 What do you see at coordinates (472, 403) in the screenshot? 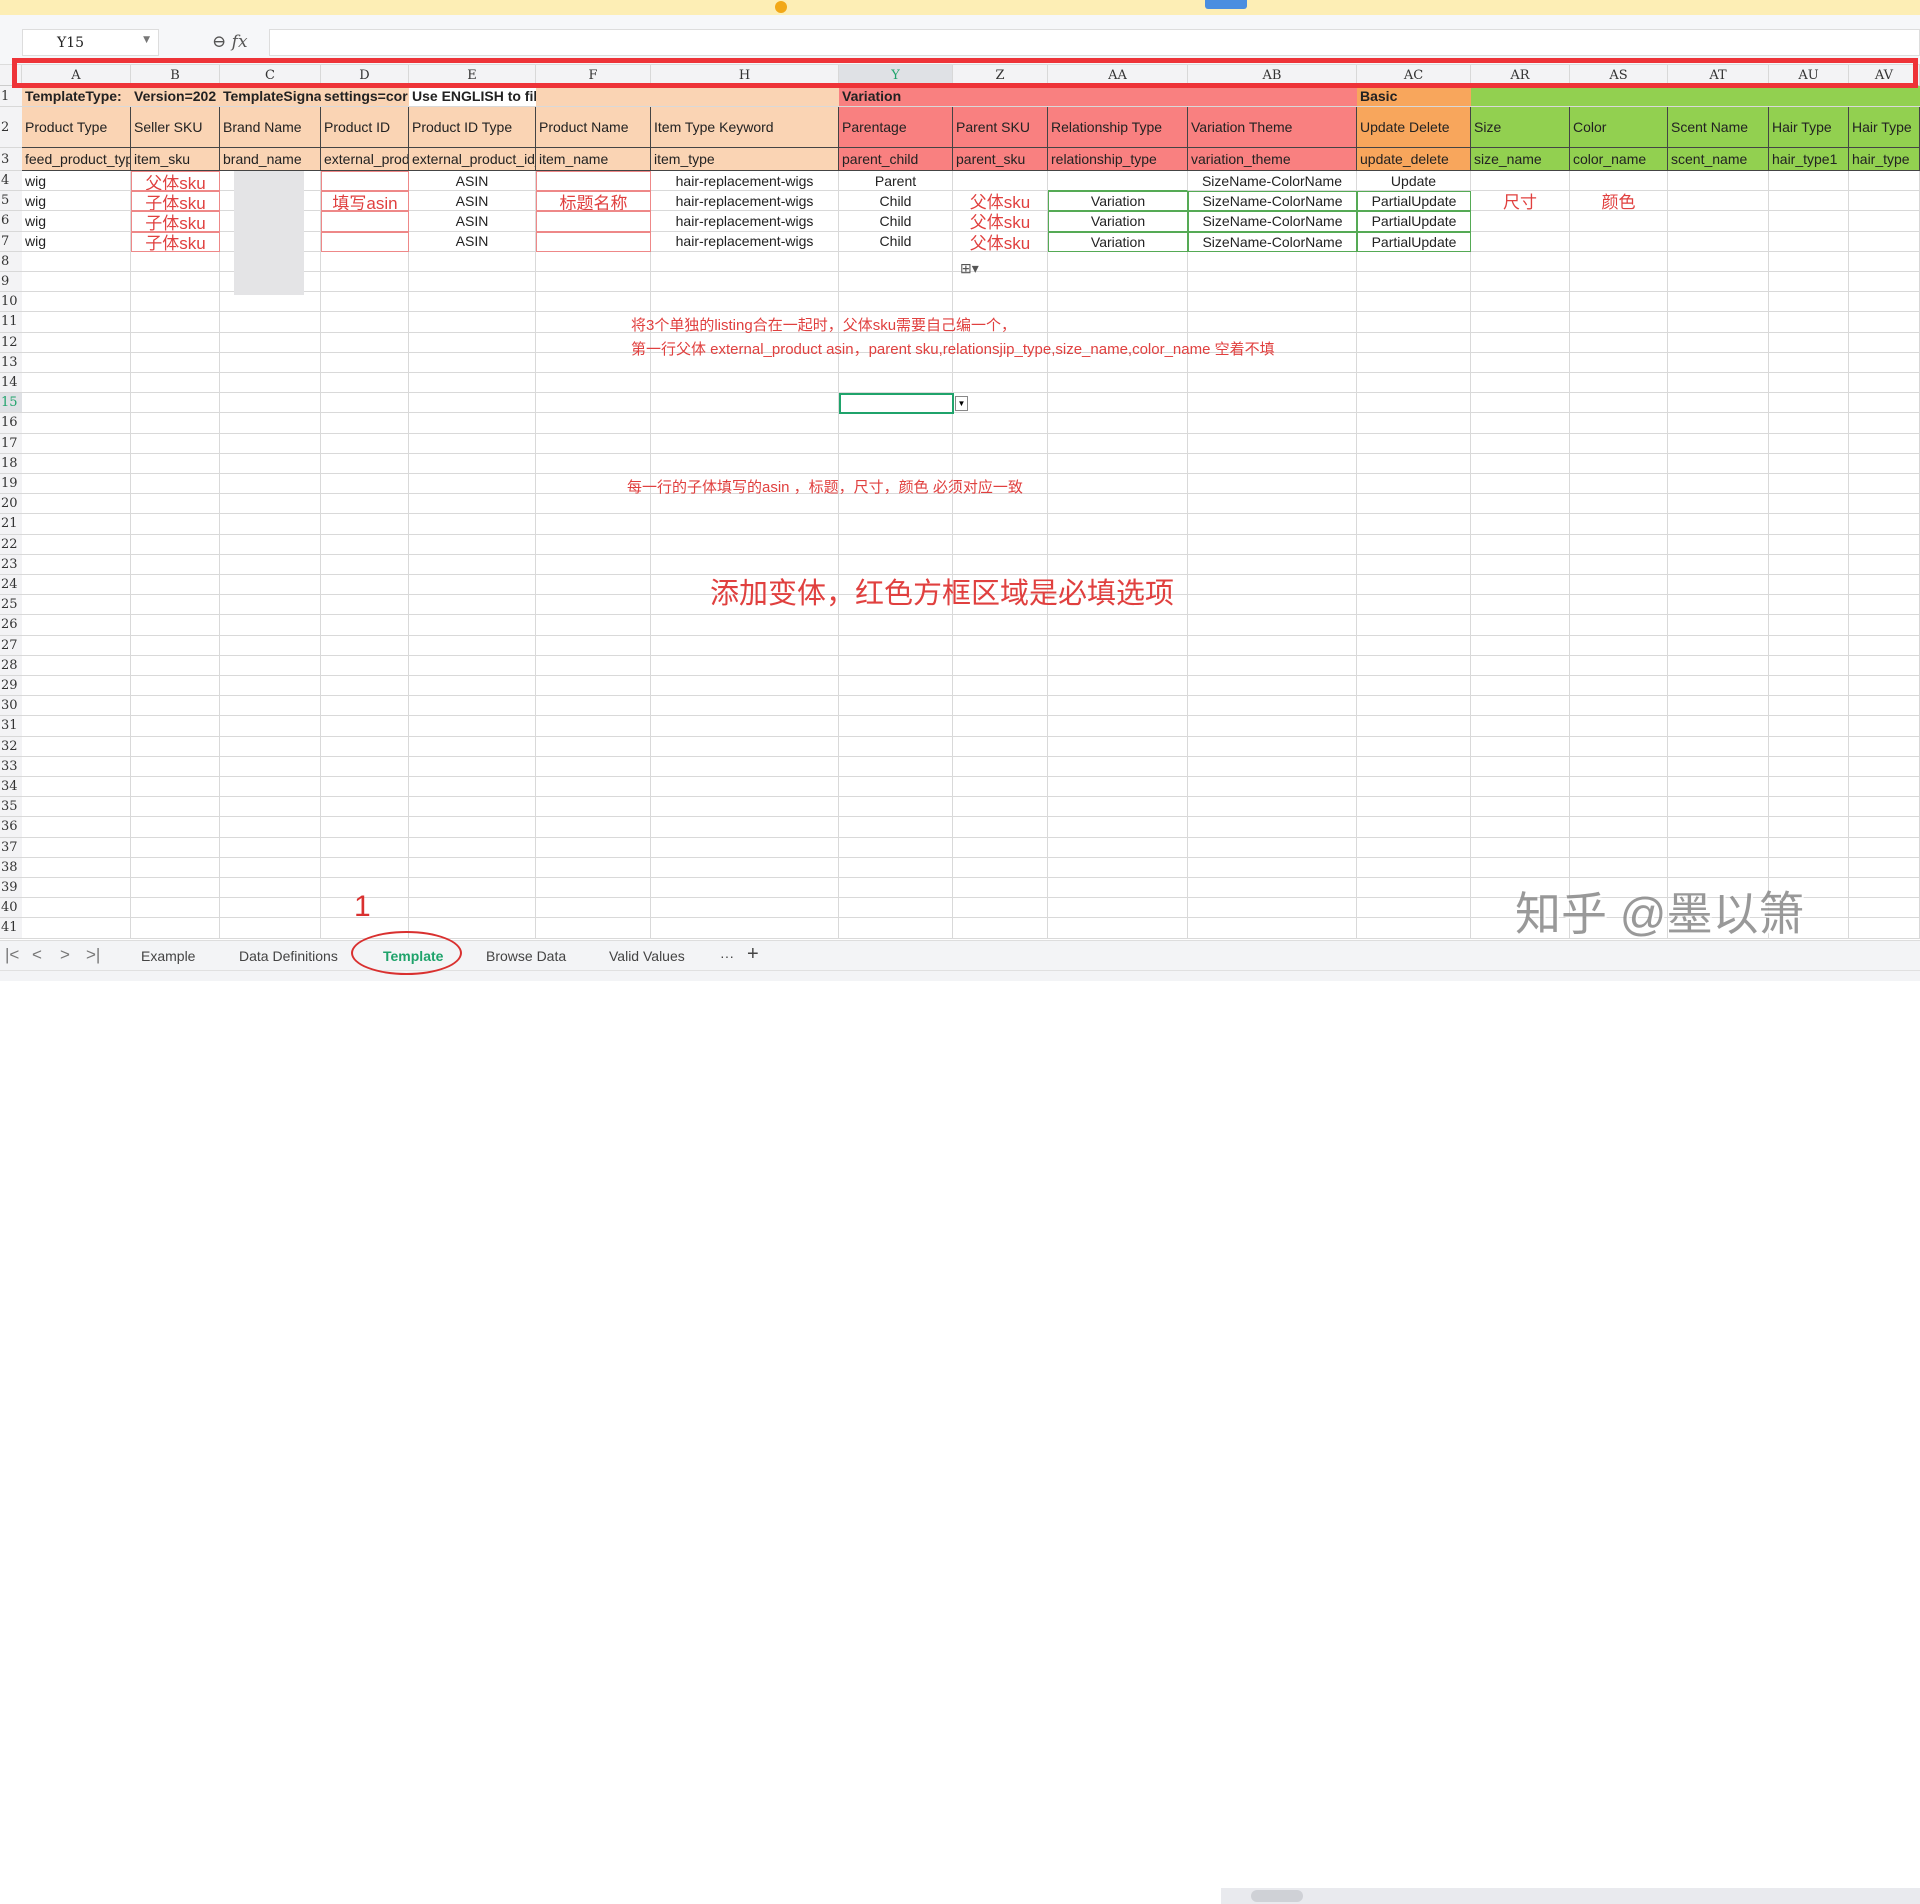
I see `cell-e15` at bounding box center [472, 403].